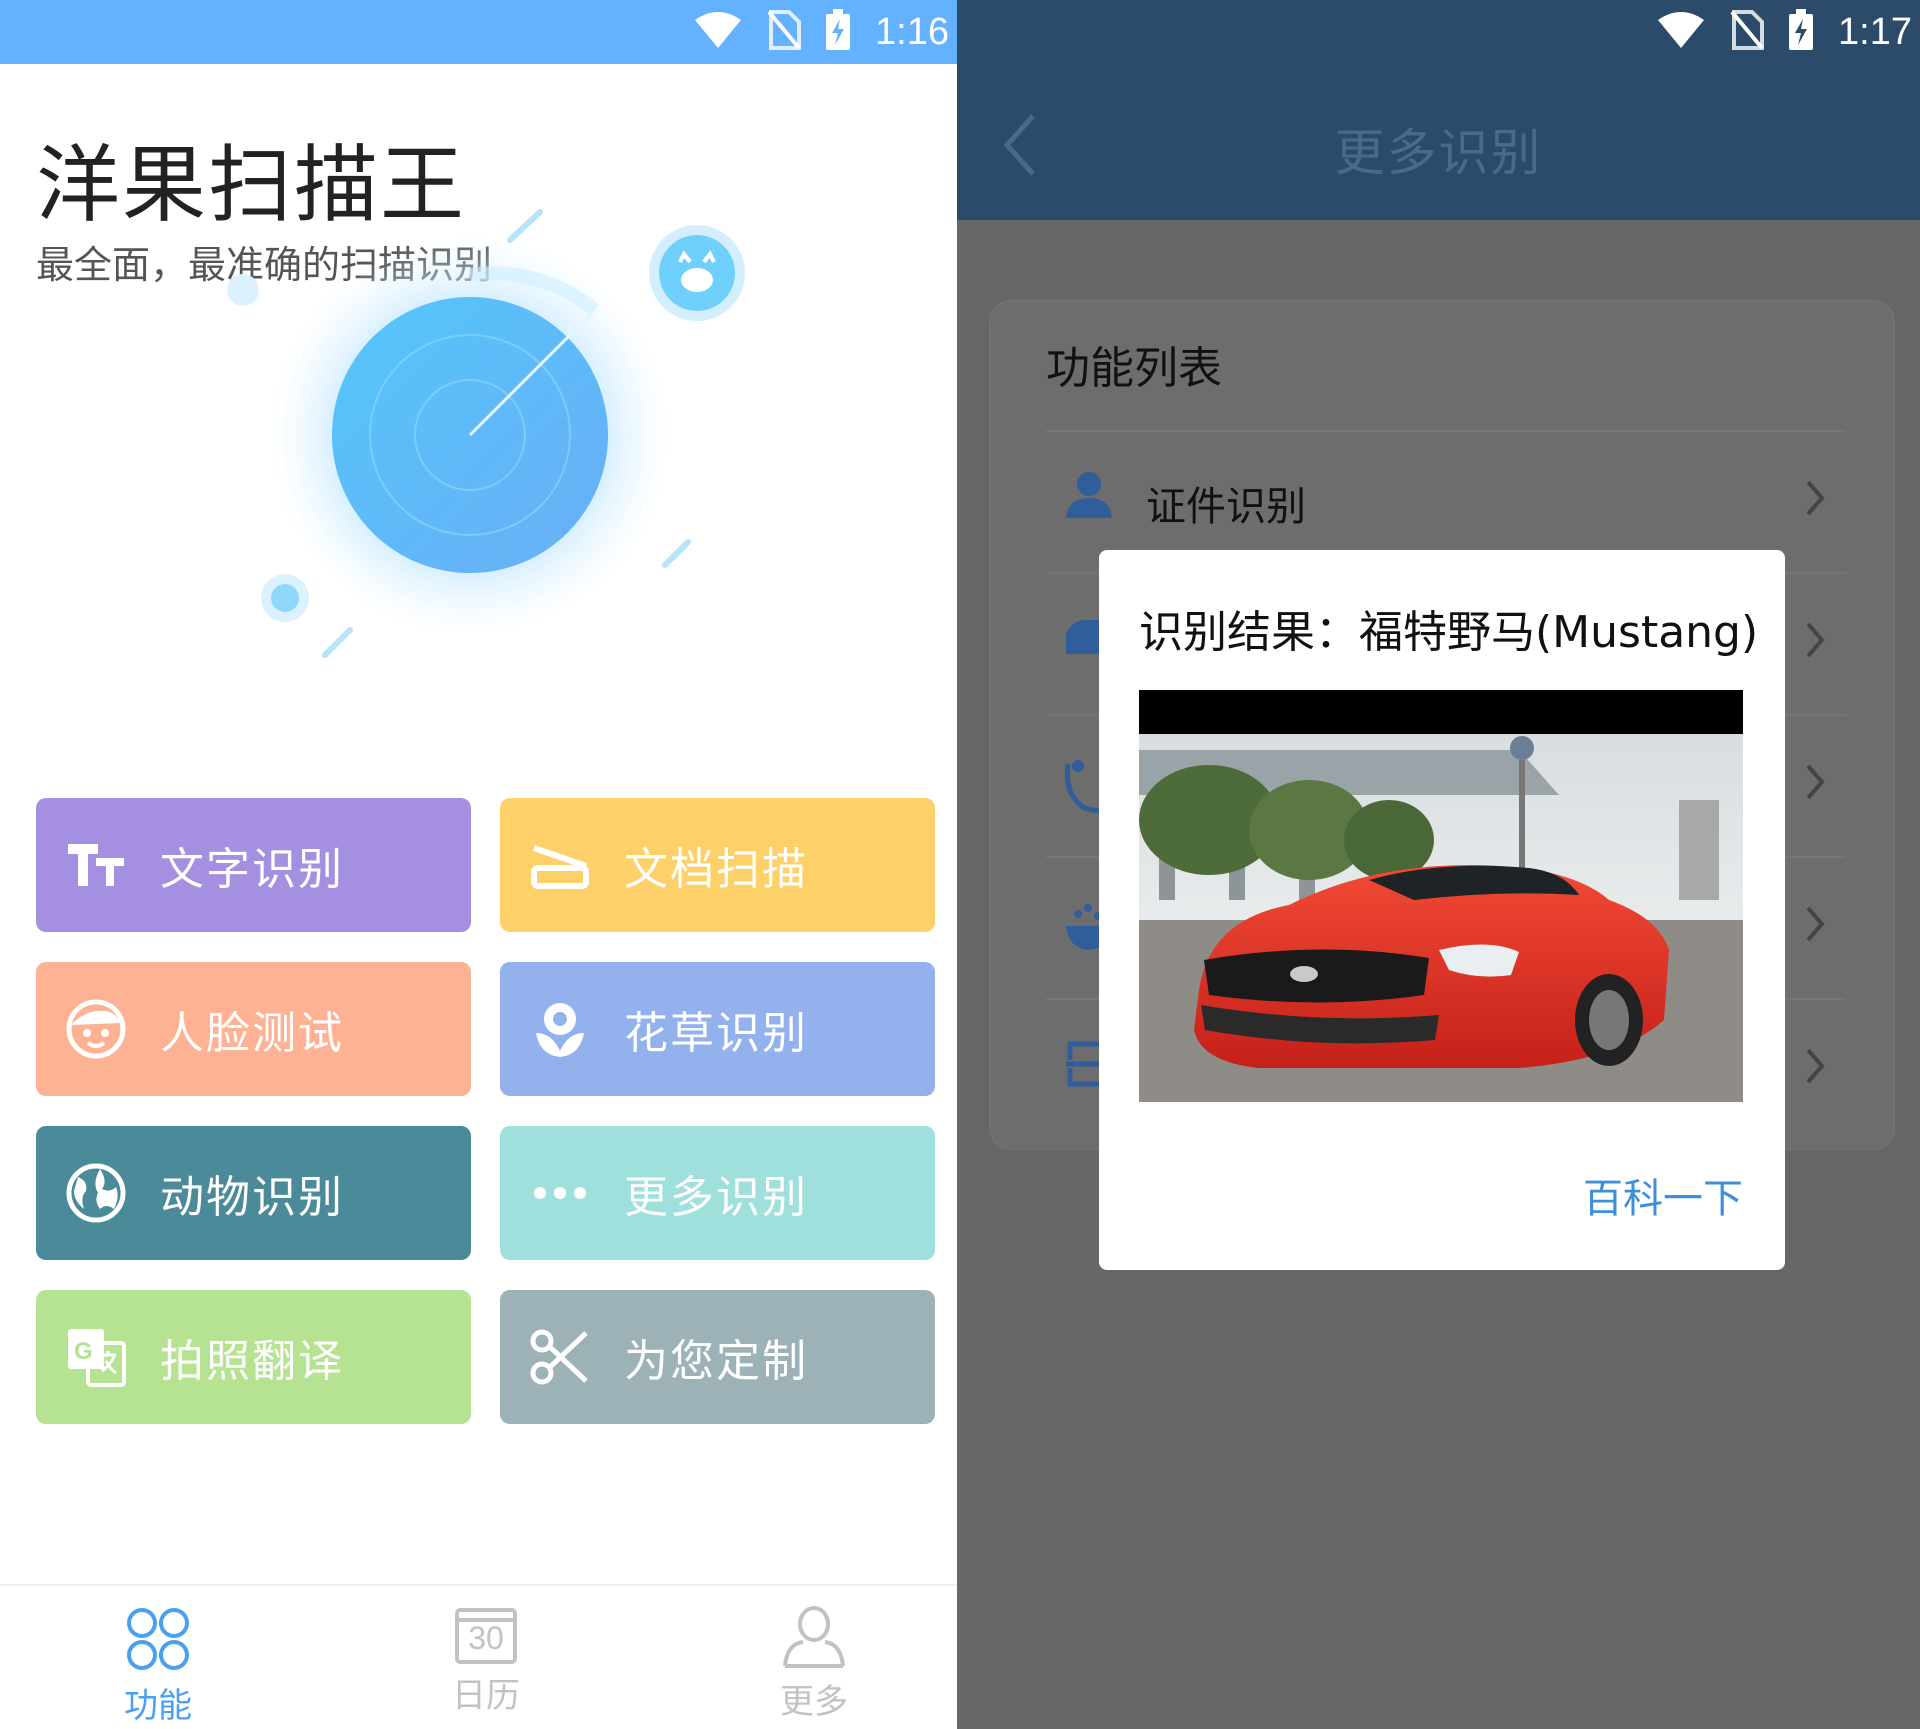  I want to click on status-time: 1:17, so click(1875, 31).